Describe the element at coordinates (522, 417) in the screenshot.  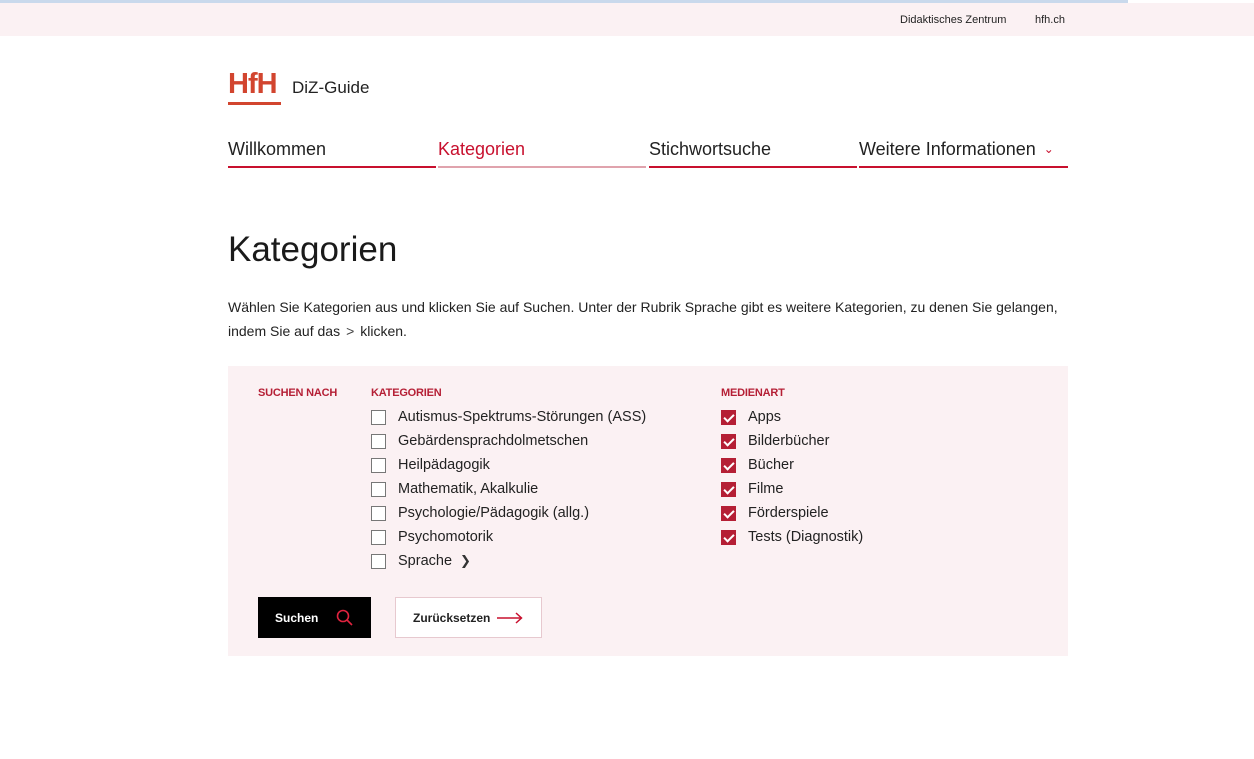
I see `checkbox-label: Autismus-Spektrums-Störungen (ASS)` at that location.